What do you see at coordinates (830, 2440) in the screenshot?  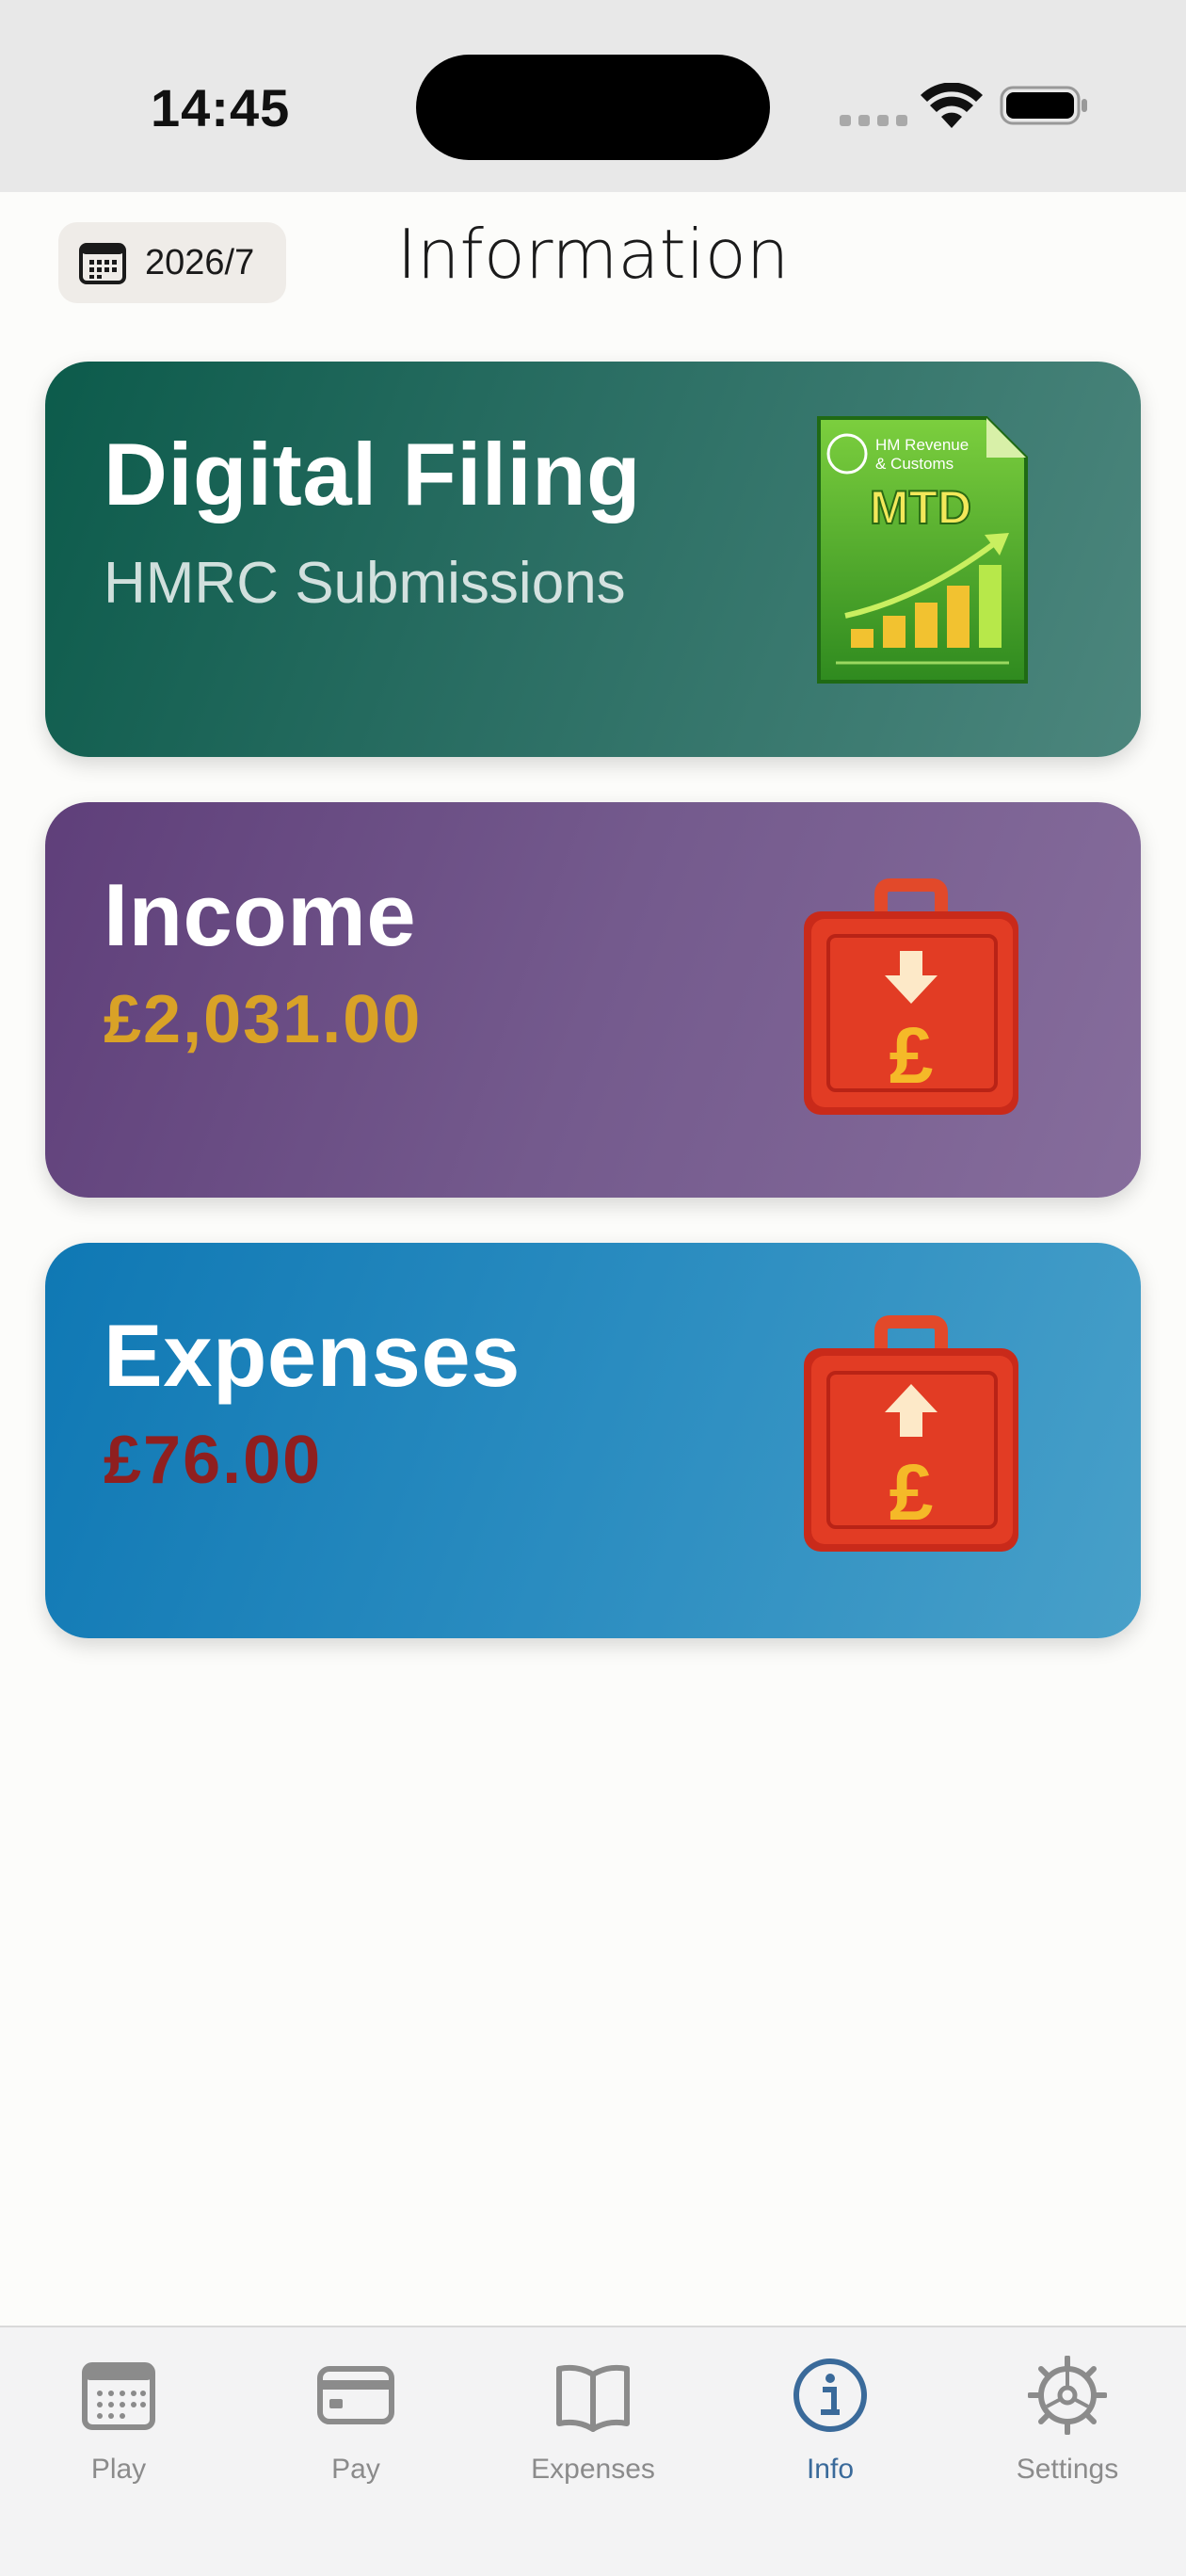 I see `tab-info: Info` at bounding box center [830, 2440].